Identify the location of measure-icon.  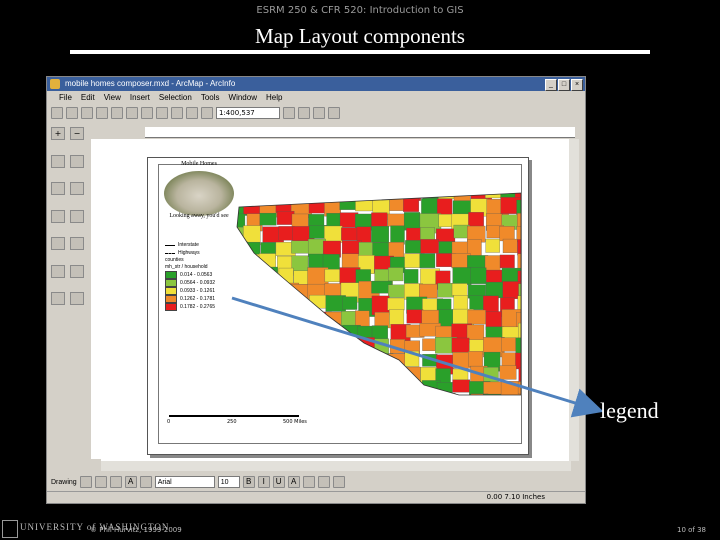
(77, 271).